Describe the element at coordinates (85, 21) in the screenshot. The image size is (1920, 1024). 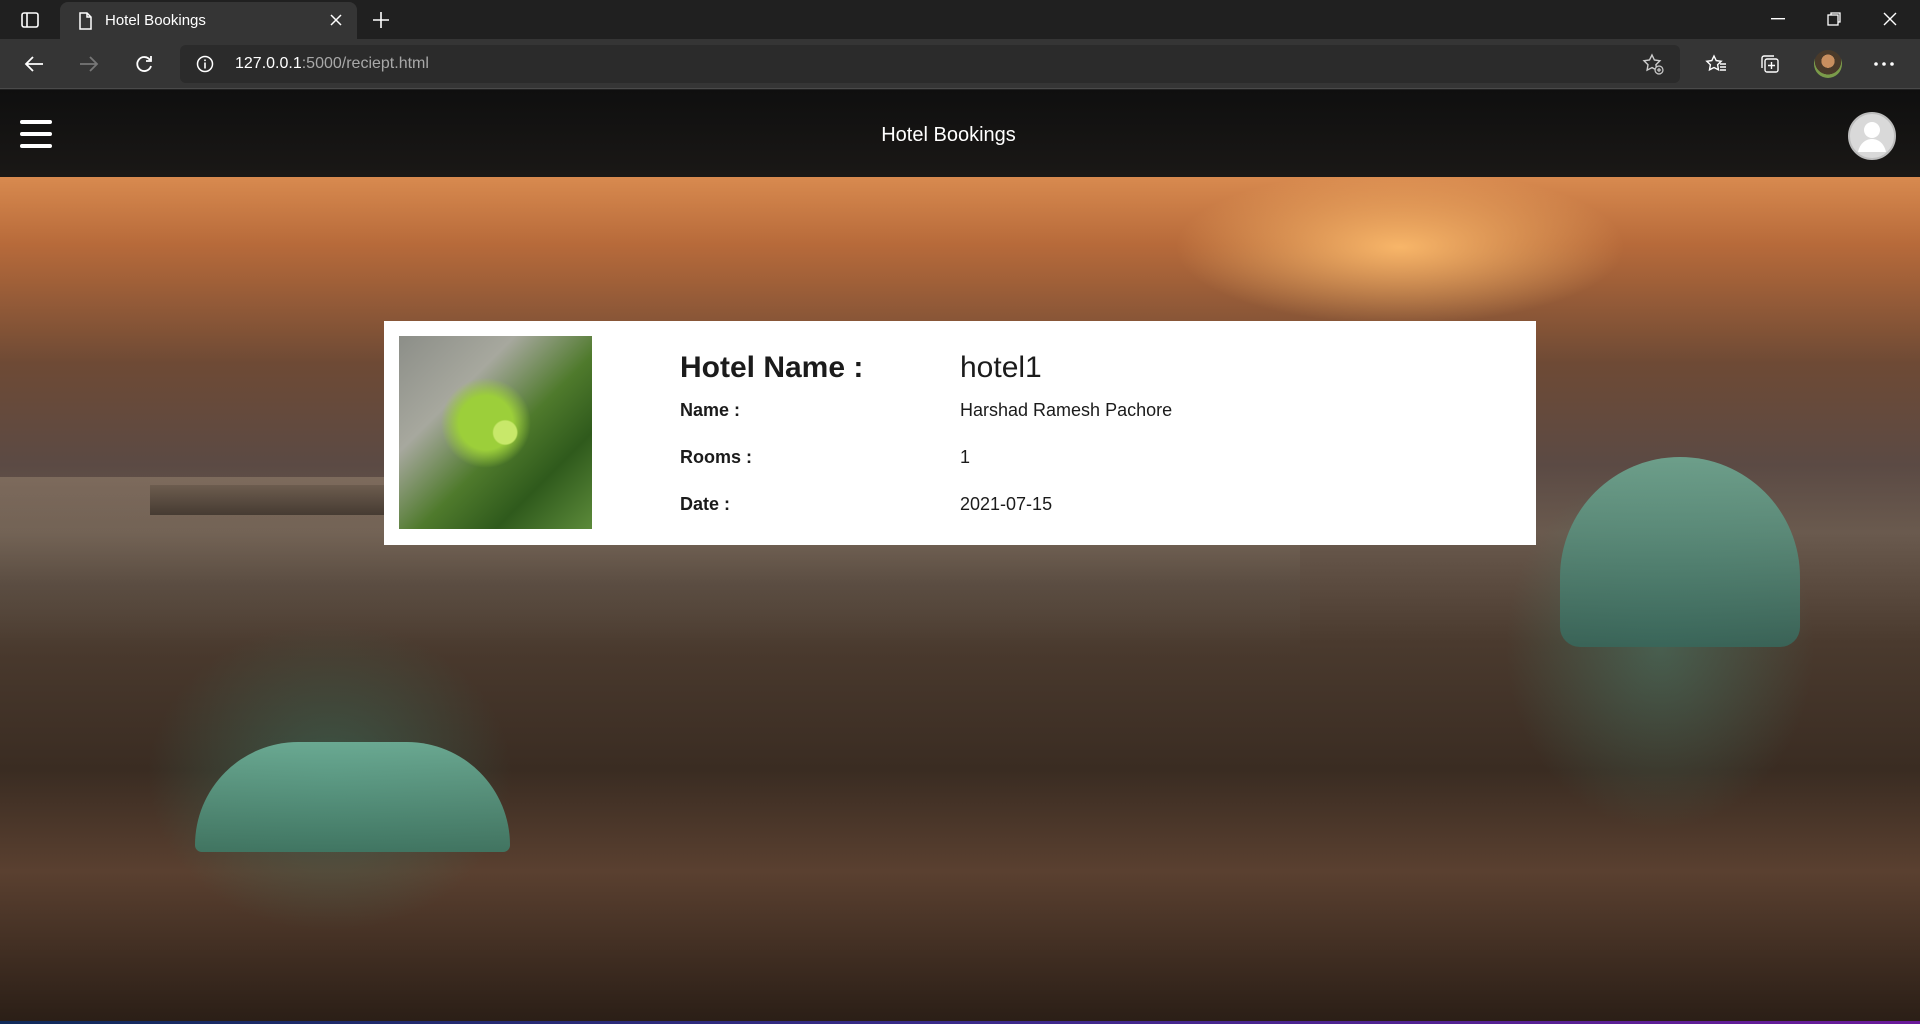
I see `page-icon` at that location.